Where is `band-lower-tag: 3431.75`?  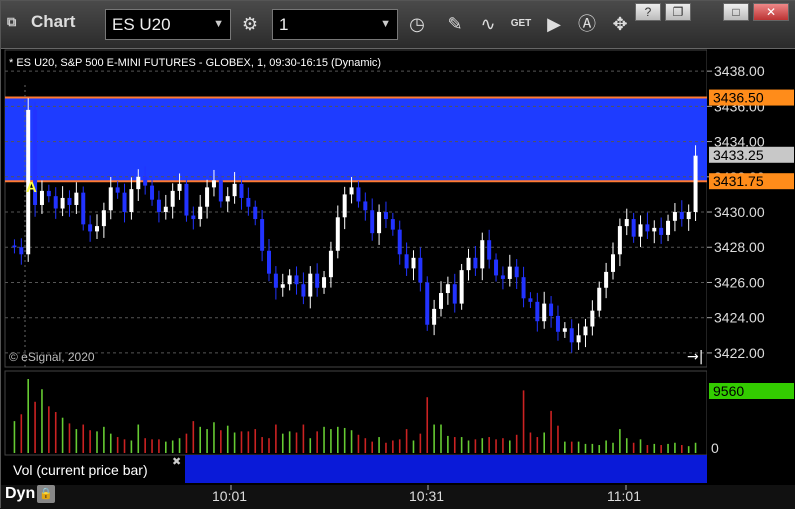
band-lower-tag: 3431.75 is located at coordinates (738, 181).